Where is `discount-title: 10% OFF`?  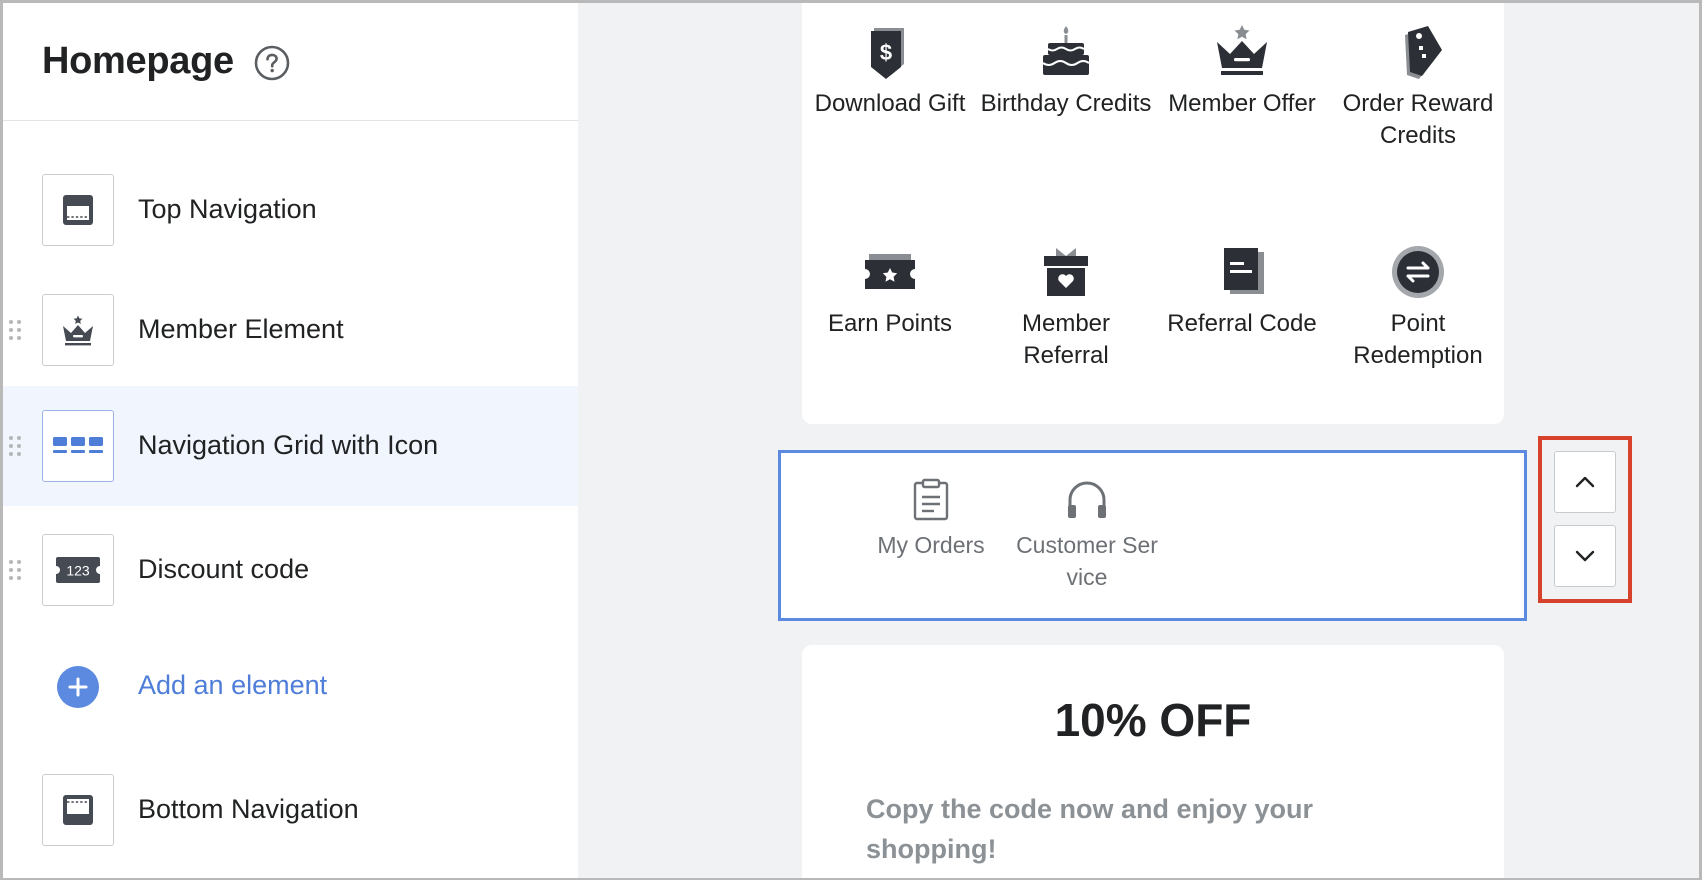 discount-title: 10% OFF is located at coordinates (1153, 720).